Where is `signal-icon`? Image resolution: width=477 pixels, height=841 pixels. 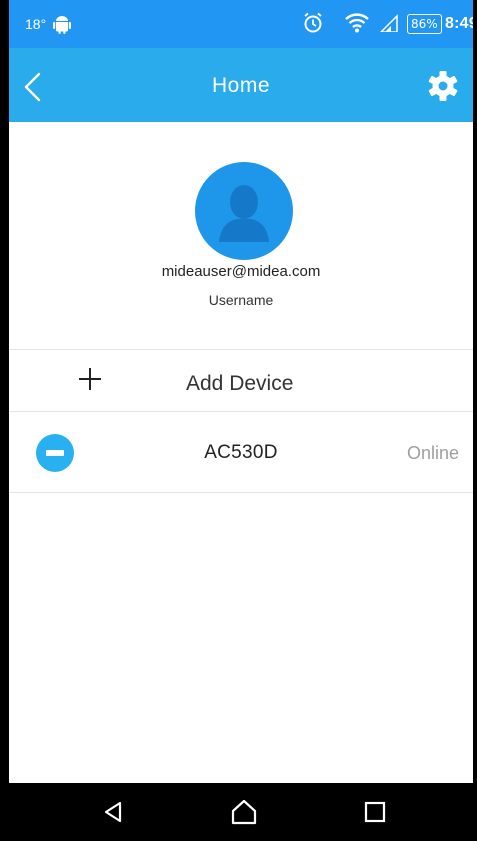
signal-icon is located at coordinates (389, 25).